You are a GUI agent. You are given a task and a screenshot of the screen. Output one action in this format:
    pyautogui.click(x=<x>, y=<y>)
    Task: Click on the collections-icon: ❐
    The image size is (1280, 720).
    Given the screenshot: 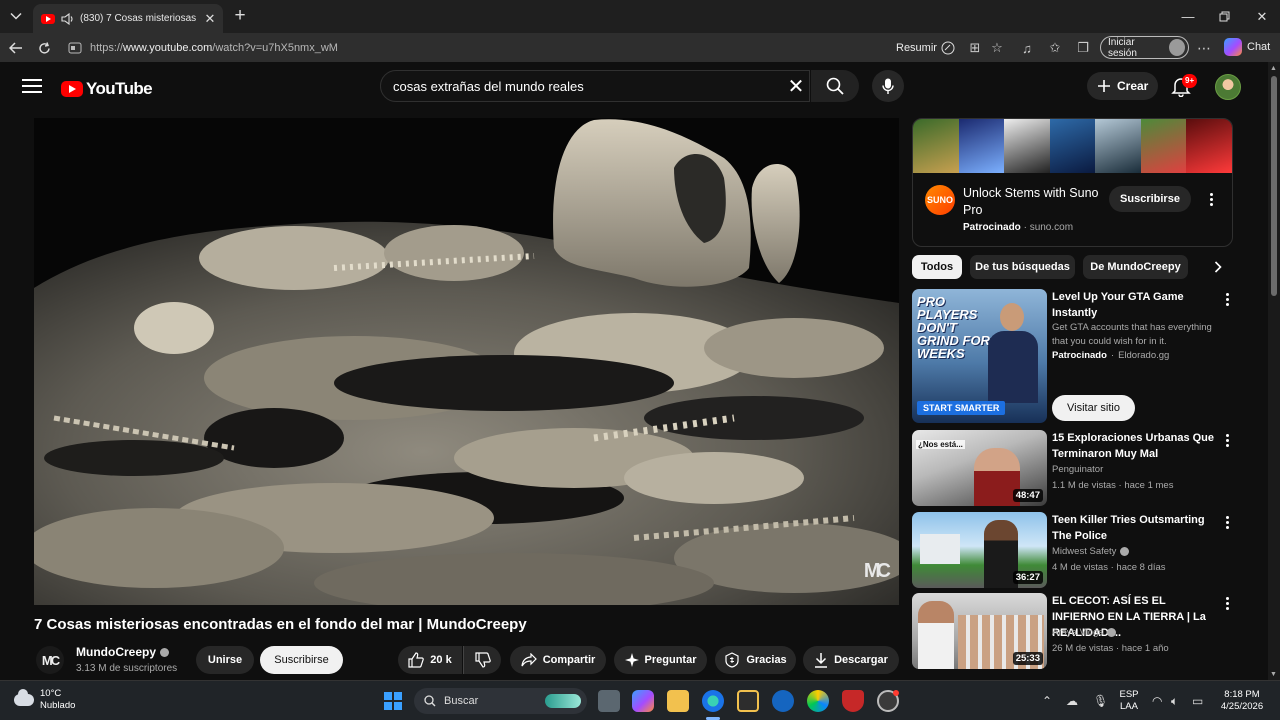 What is the action you would take?
    pyautogui.click(x=1083, y=48)
    